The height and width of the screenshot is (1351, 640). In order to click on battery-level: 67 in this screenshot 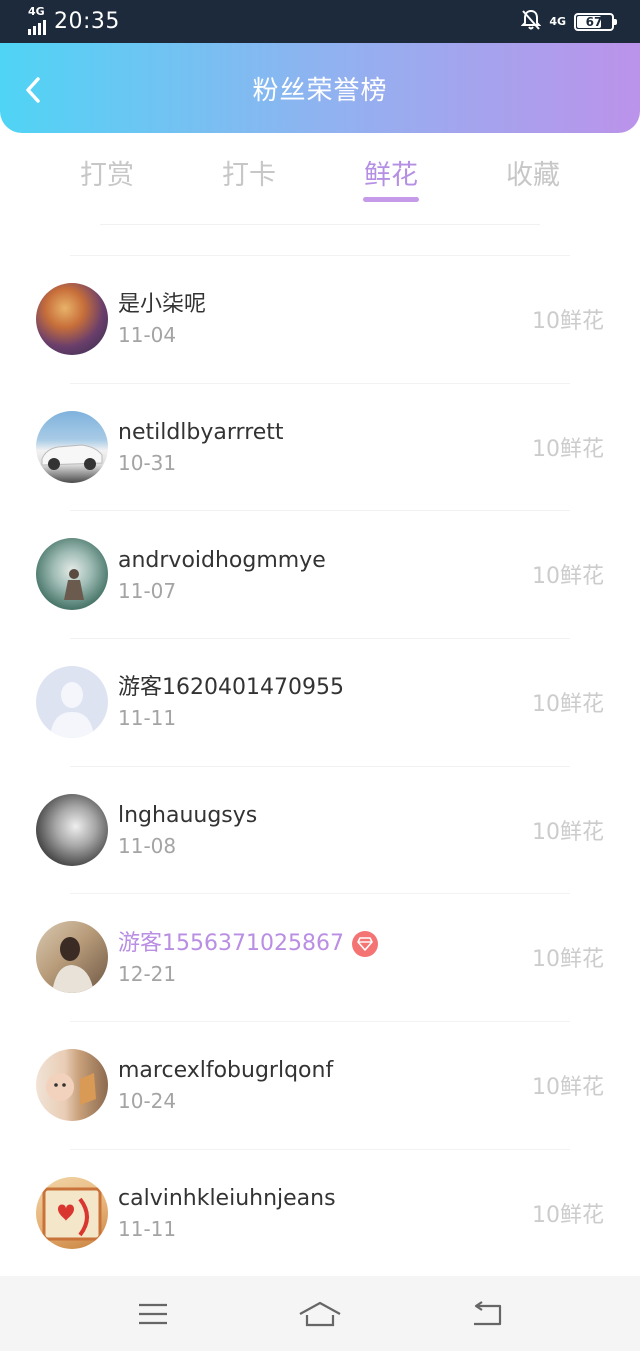, I will do `click(594, 21)`.